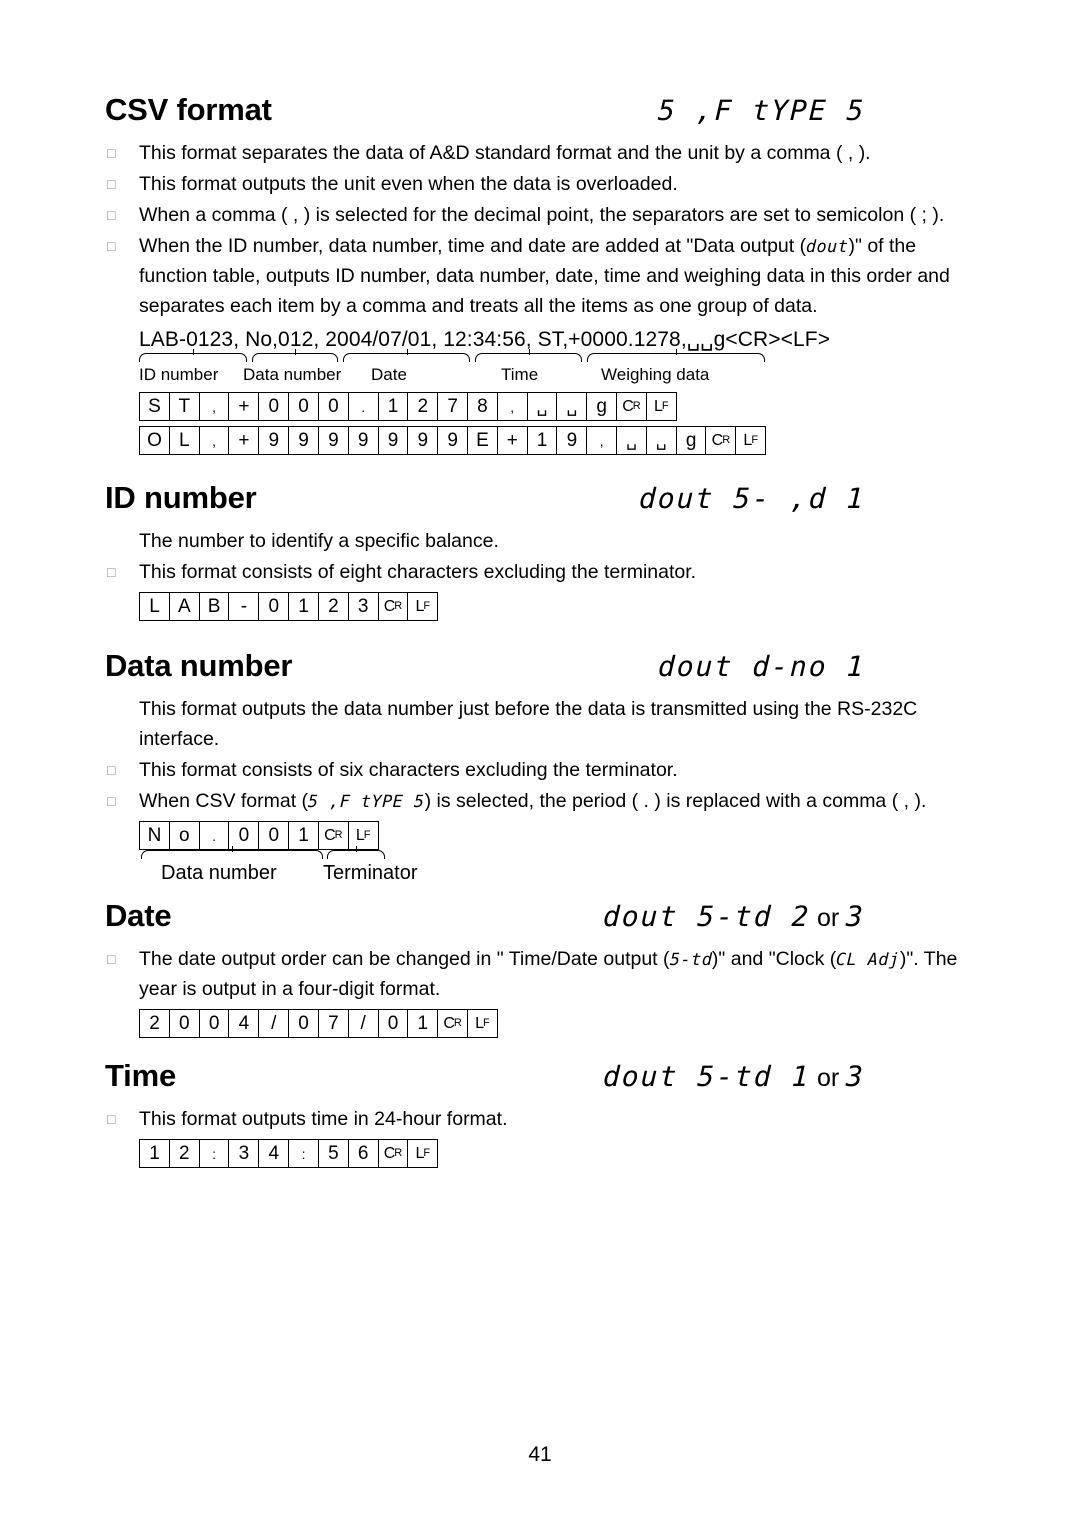 Image resolution: width=1080 pixels, height=1527 pixels. What do you see at coordinates (244, 1023) in the screenshot?
I see `cell-char: 4` at bounding box center [244, 1023].